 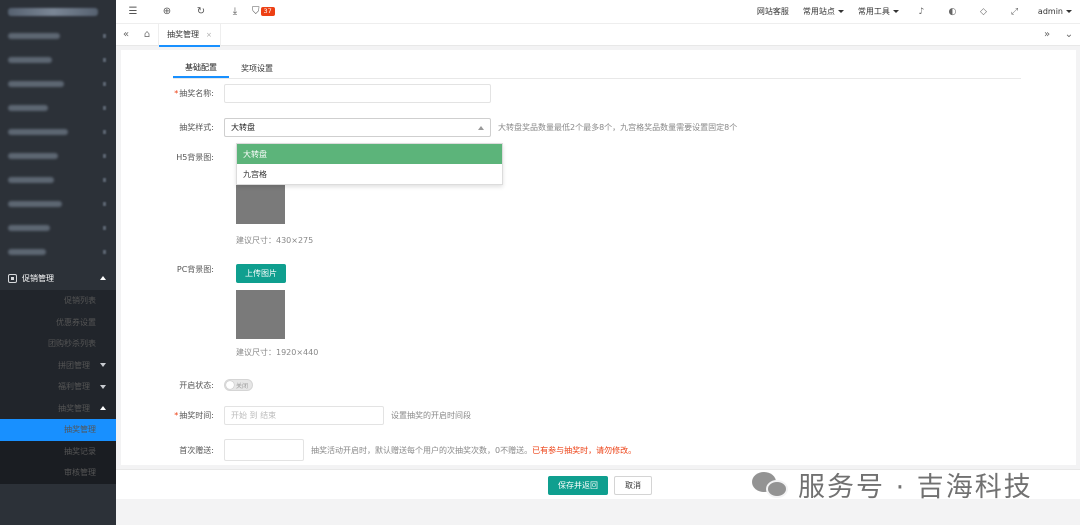 I want to click on sidebar-item-label: 抽奖记录, so click(x=80, y=451).